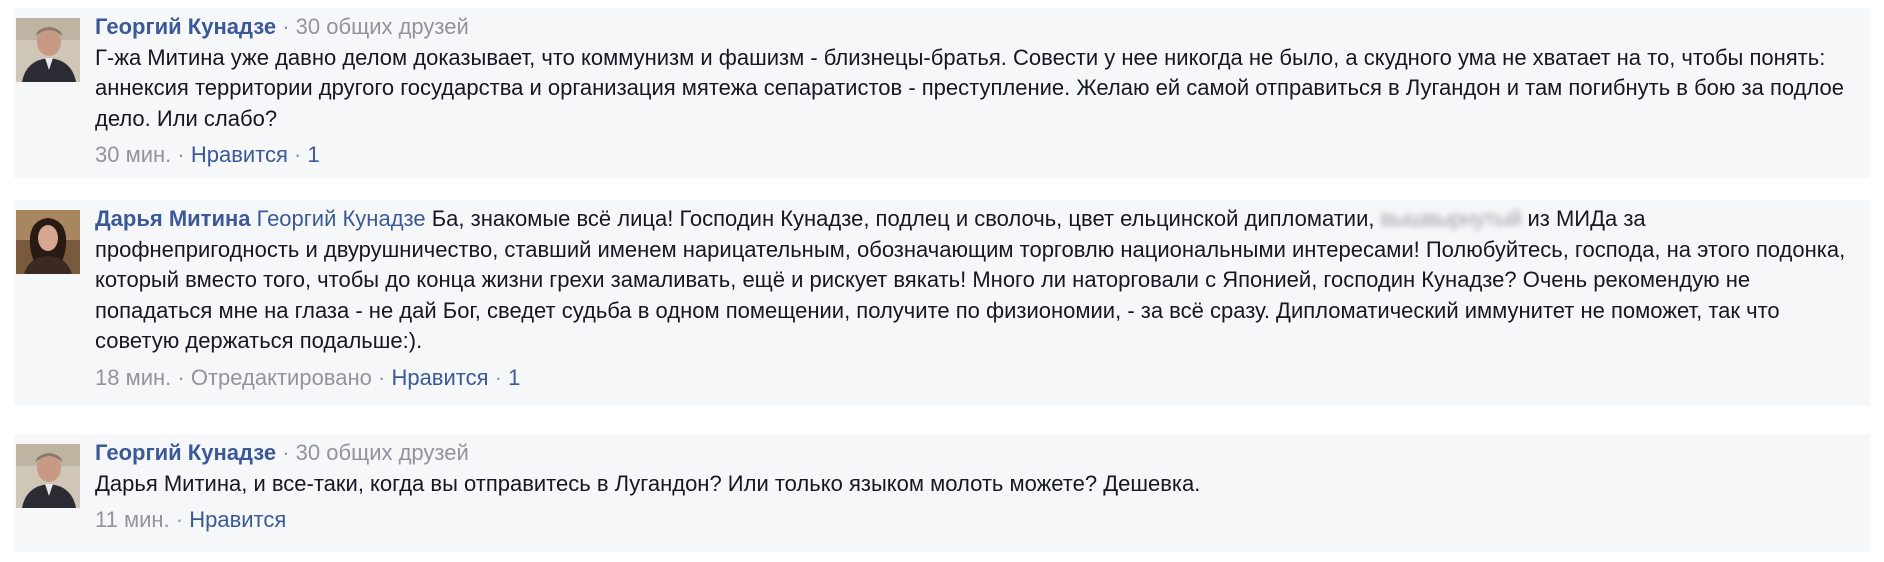 This screenshot has width=1884, height=562. What do you see at coordinates (132, 519) in the screenshot?
I see `timestamp: 11 мин.` at bounding box center [132, 519].